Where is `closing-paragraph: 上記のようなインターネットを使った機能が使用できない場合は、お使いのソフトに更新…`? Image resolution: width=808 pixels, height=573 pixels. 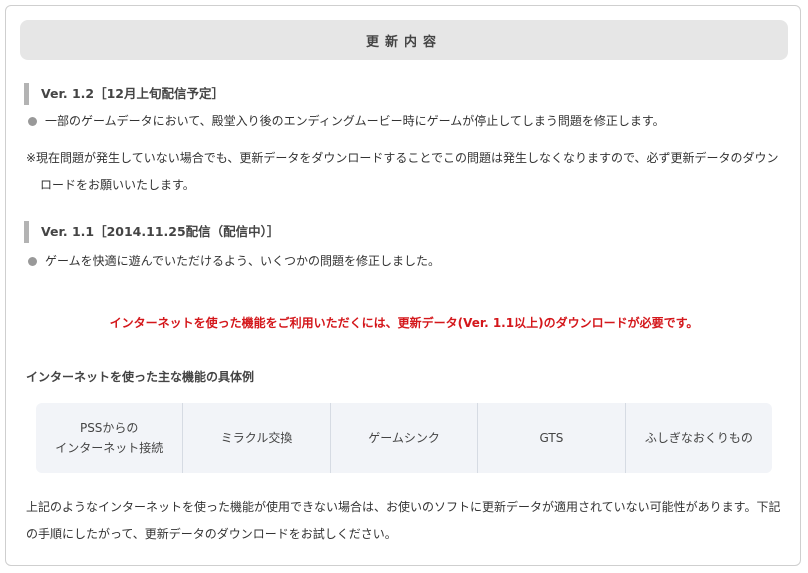
closing-paragraph: 上記のようなインターネットを使った機能が使用できない場合は、お使いのソフトに更新… is located at coordinates (406, 521).